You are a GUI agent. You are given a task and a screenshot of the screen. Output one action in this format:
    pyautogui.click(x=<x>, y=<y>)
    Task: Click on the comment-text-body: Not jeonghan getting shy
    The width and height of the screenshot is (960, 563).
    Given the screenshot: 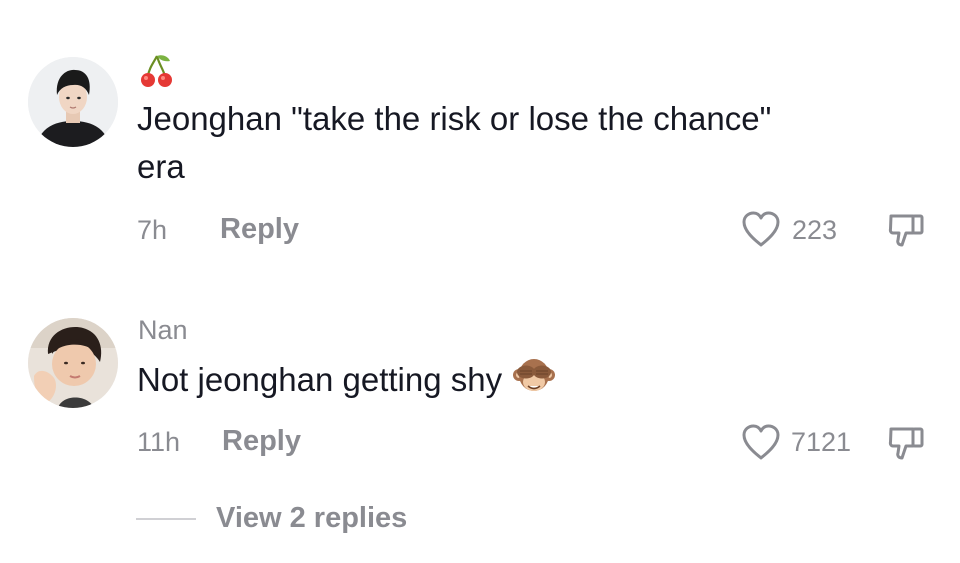 What is the action you would take?
    pyautogui.click(x=320, y=379)
    